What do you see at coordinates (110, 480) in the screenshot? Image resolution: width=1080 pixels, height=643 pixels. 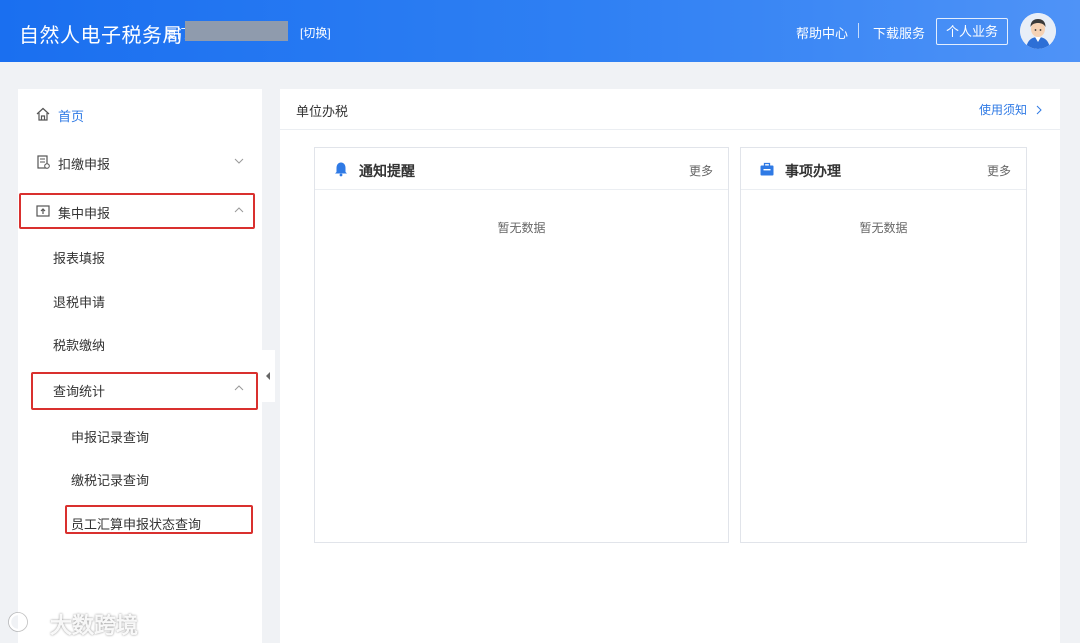 I see `subitem-label: 缴税记录查询` at bounding box center [110, 480].